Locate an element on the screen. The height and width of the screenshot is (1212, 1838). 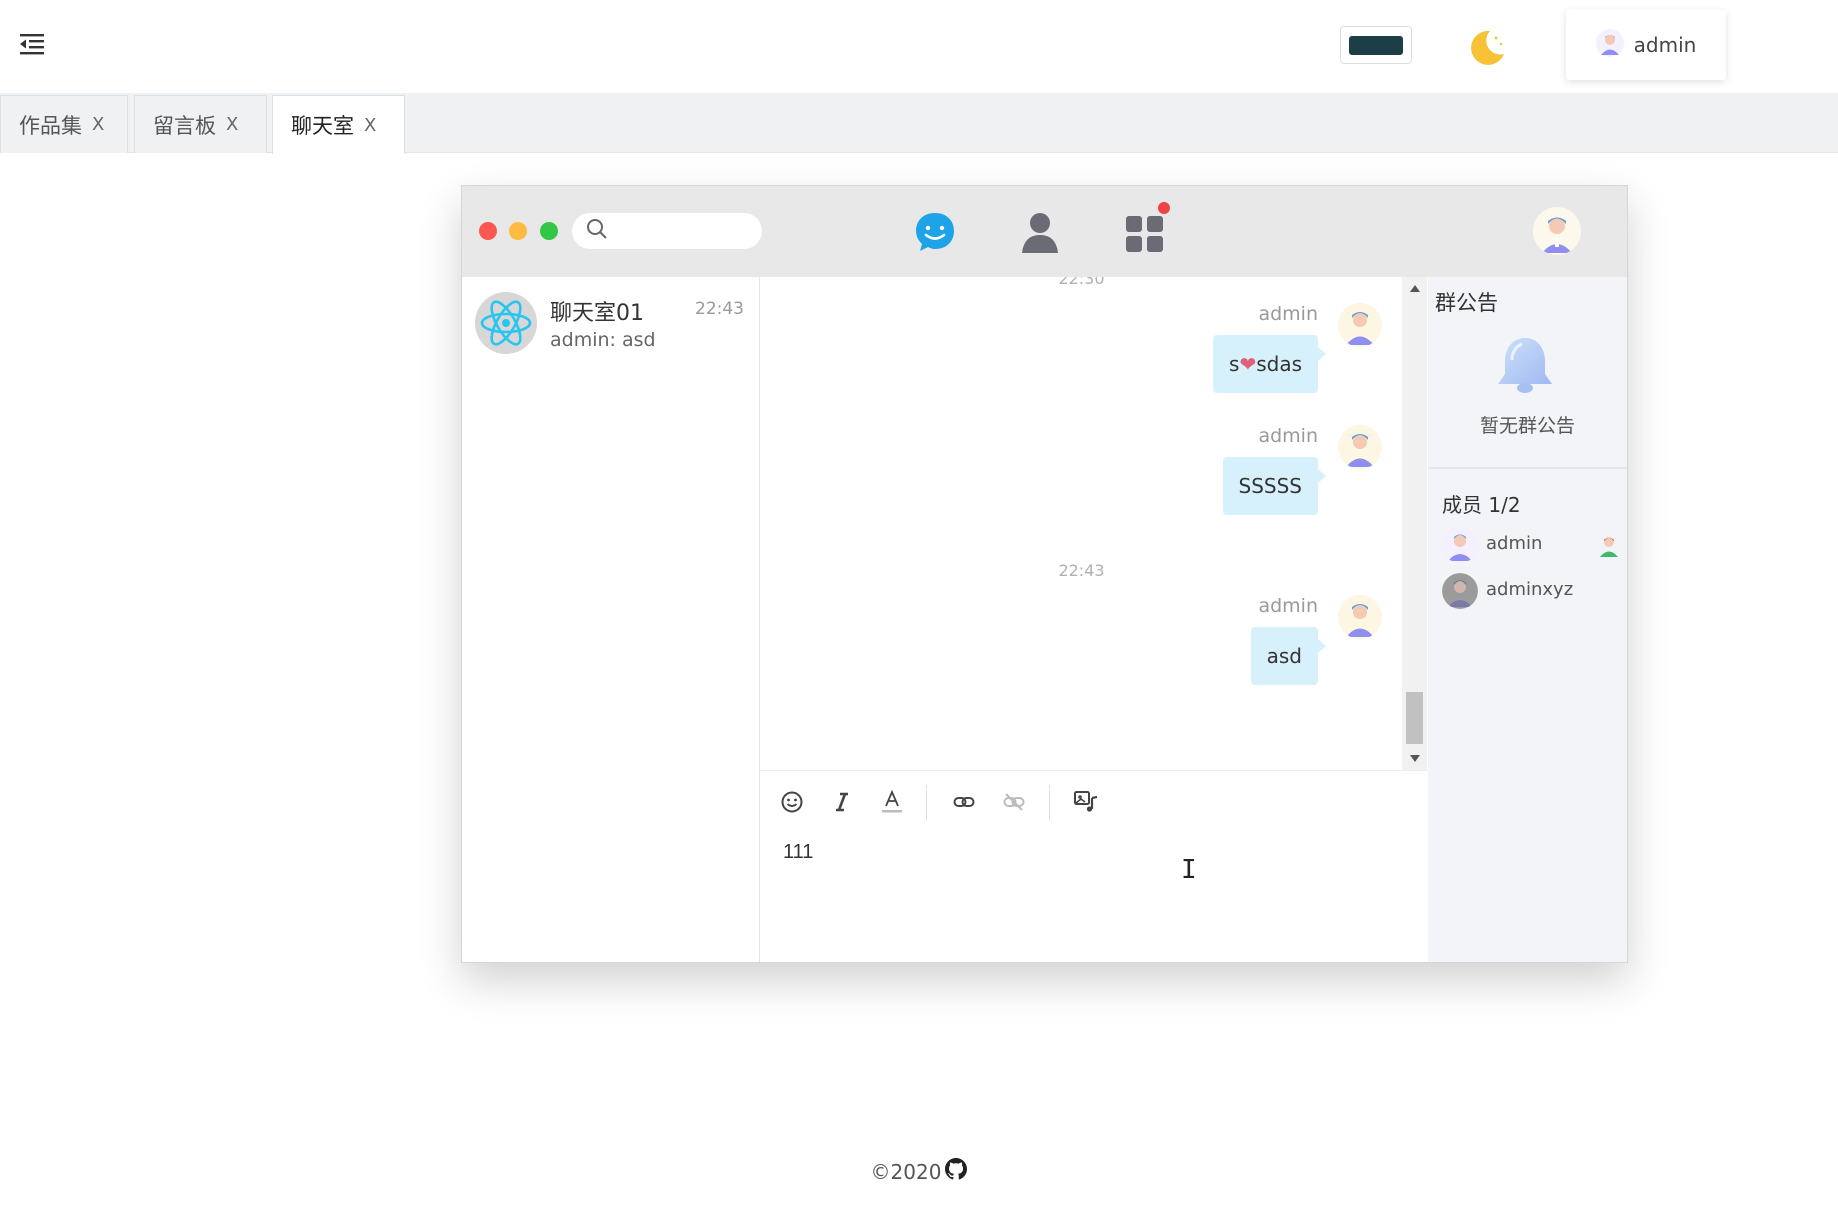
time-separator: 22:30 is located at coordinates (1081, 282).